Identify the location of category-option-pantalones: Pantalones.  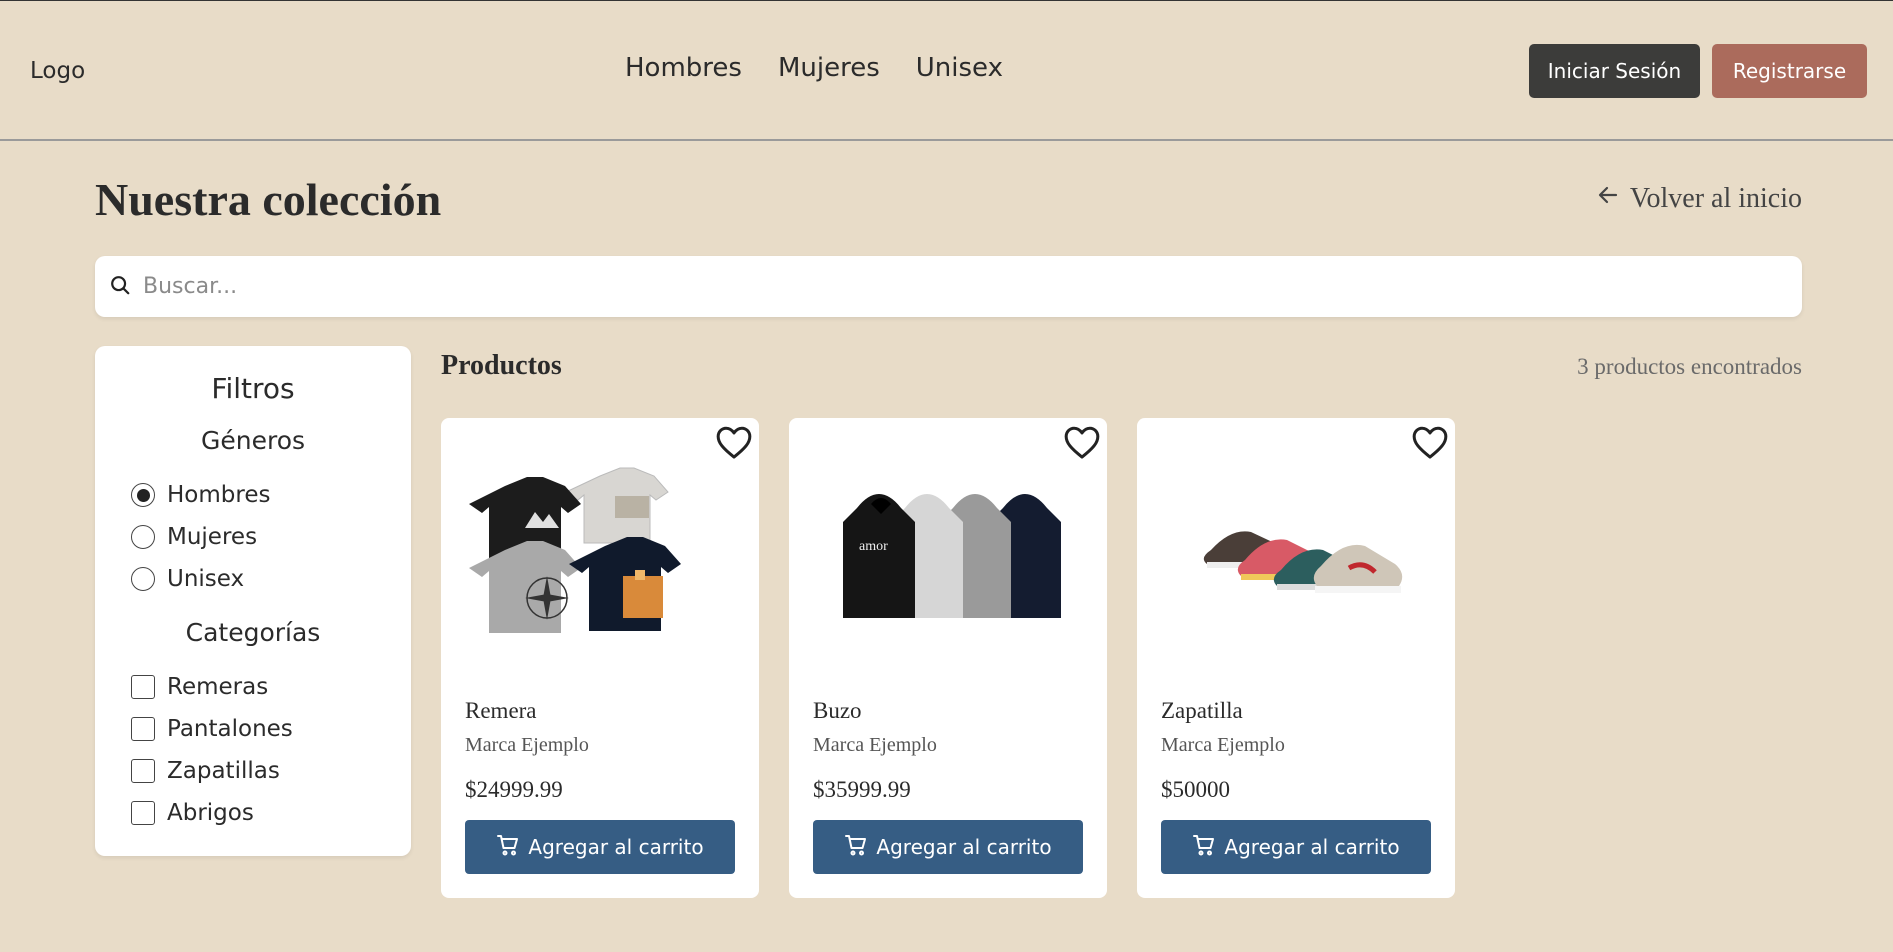
(212, 729).